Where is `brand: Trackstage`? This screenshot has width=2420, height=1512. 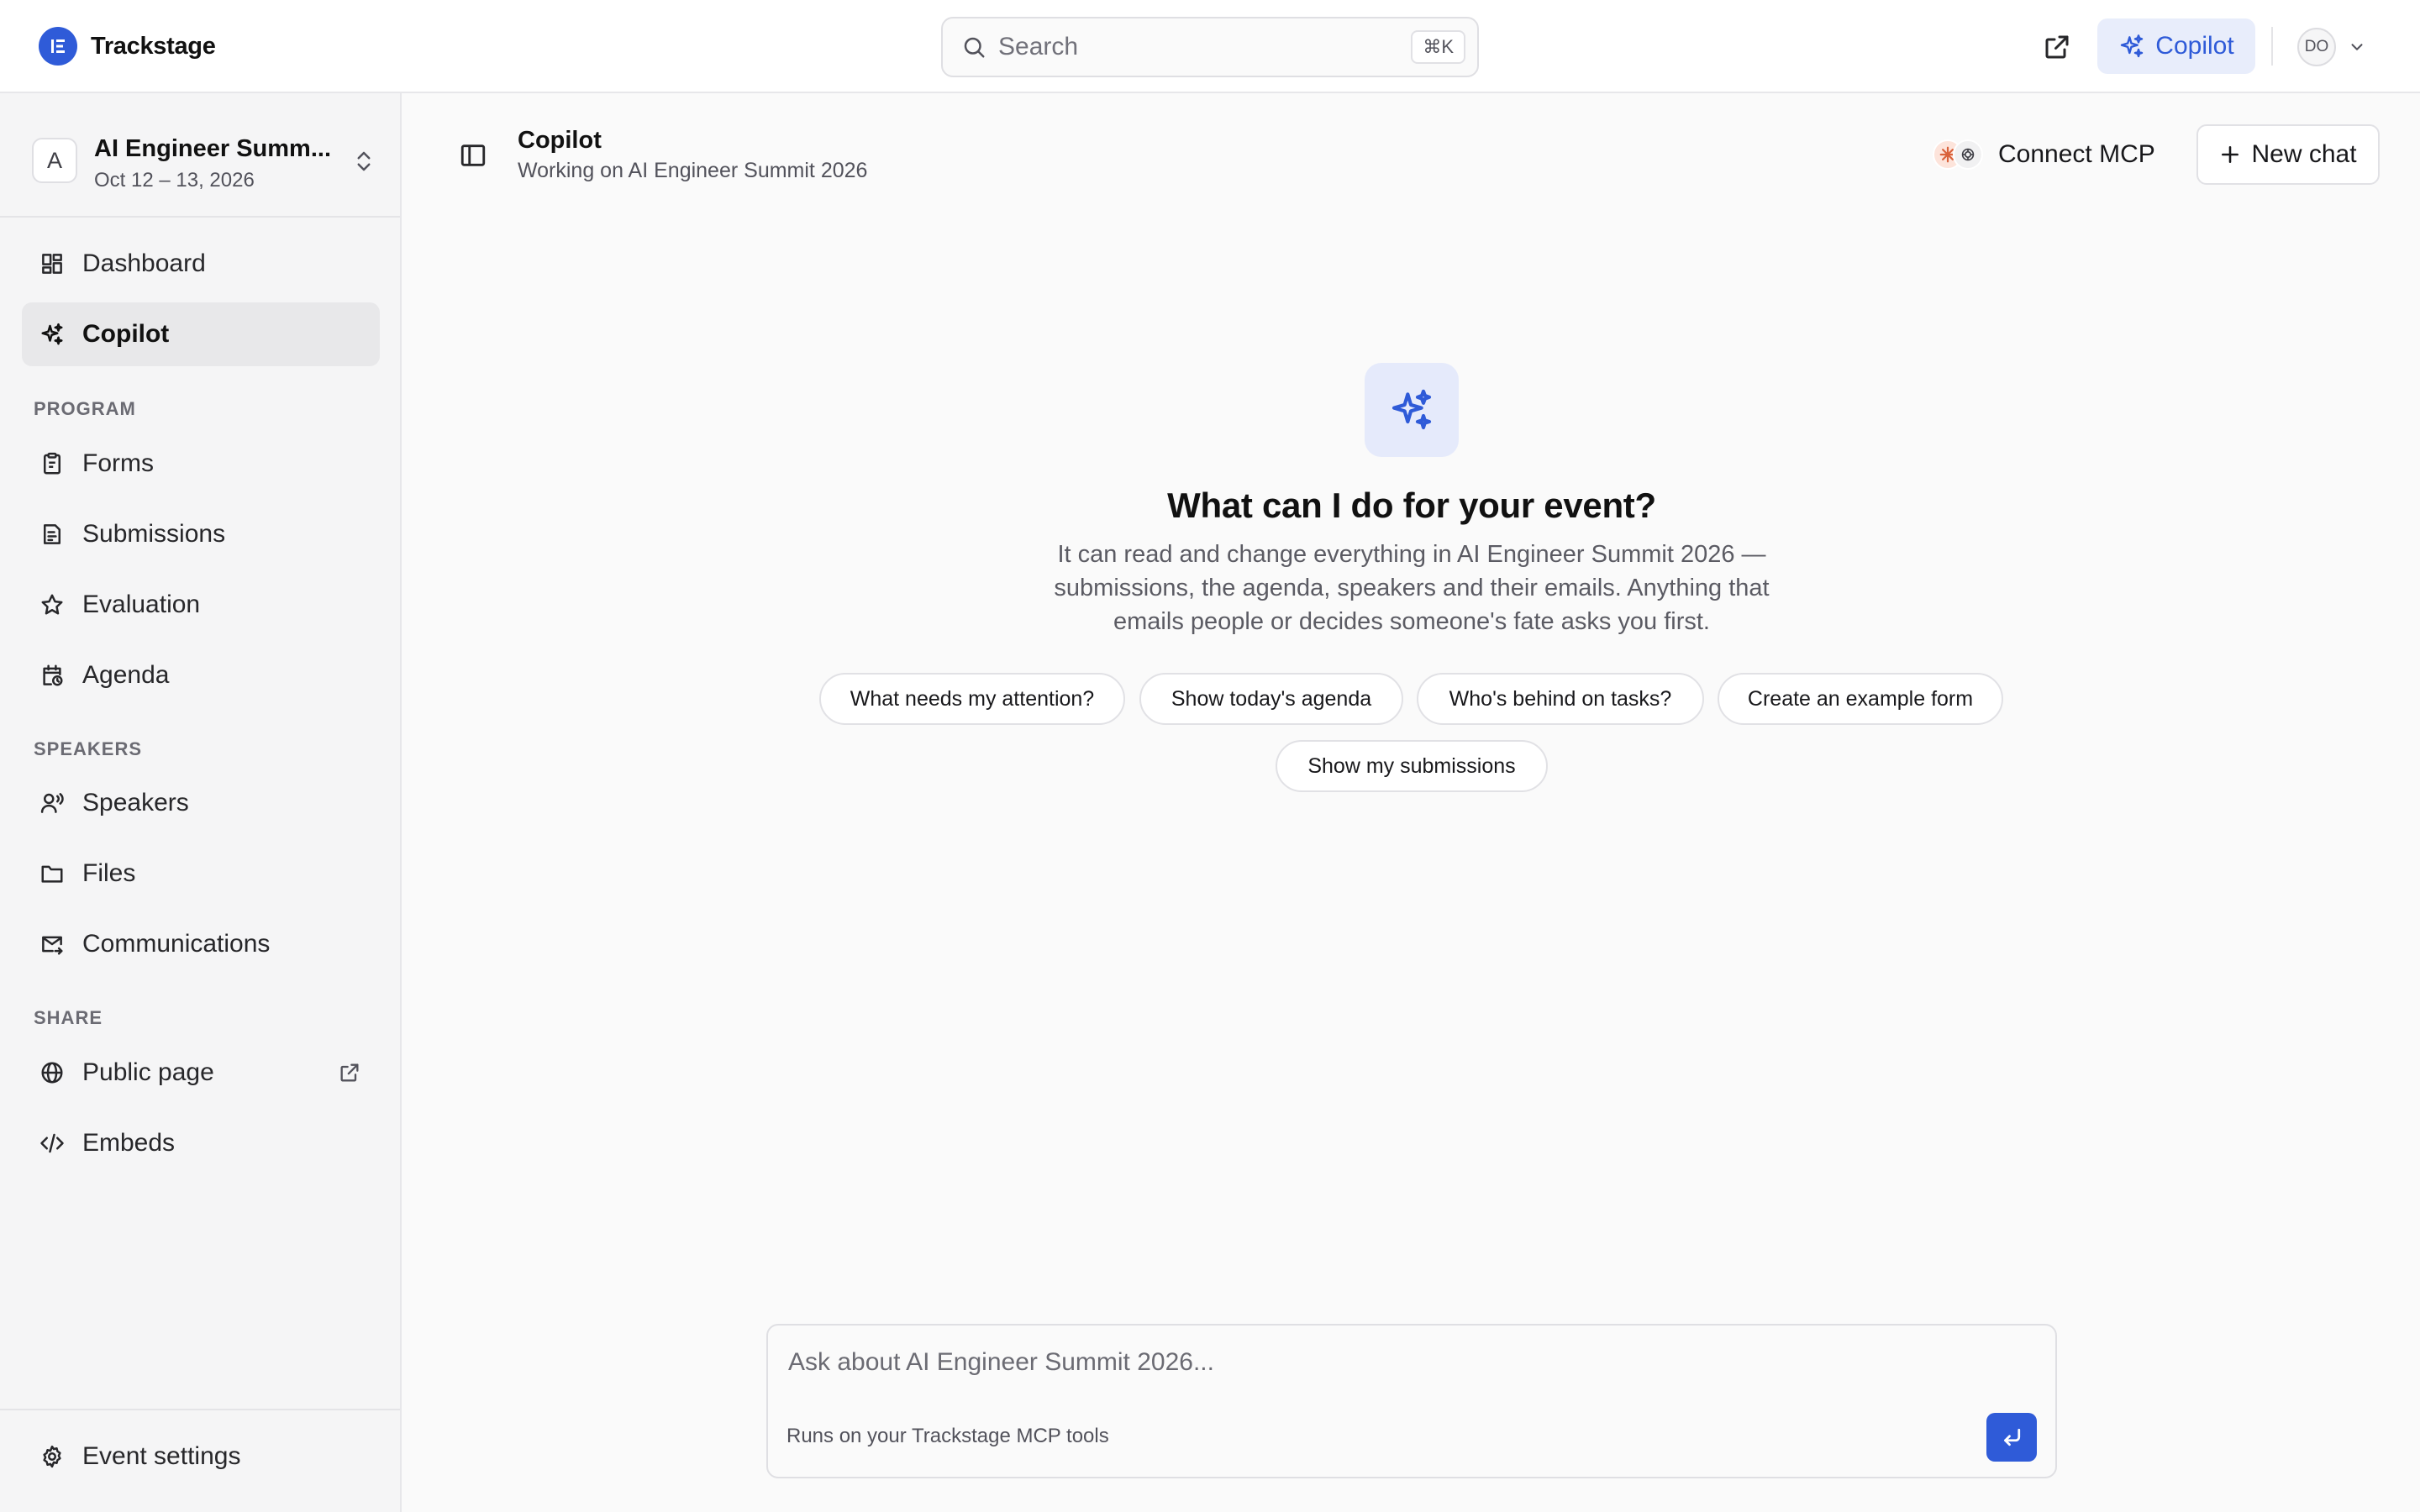 brand: Trackstage is located at coordinates (128, 46).